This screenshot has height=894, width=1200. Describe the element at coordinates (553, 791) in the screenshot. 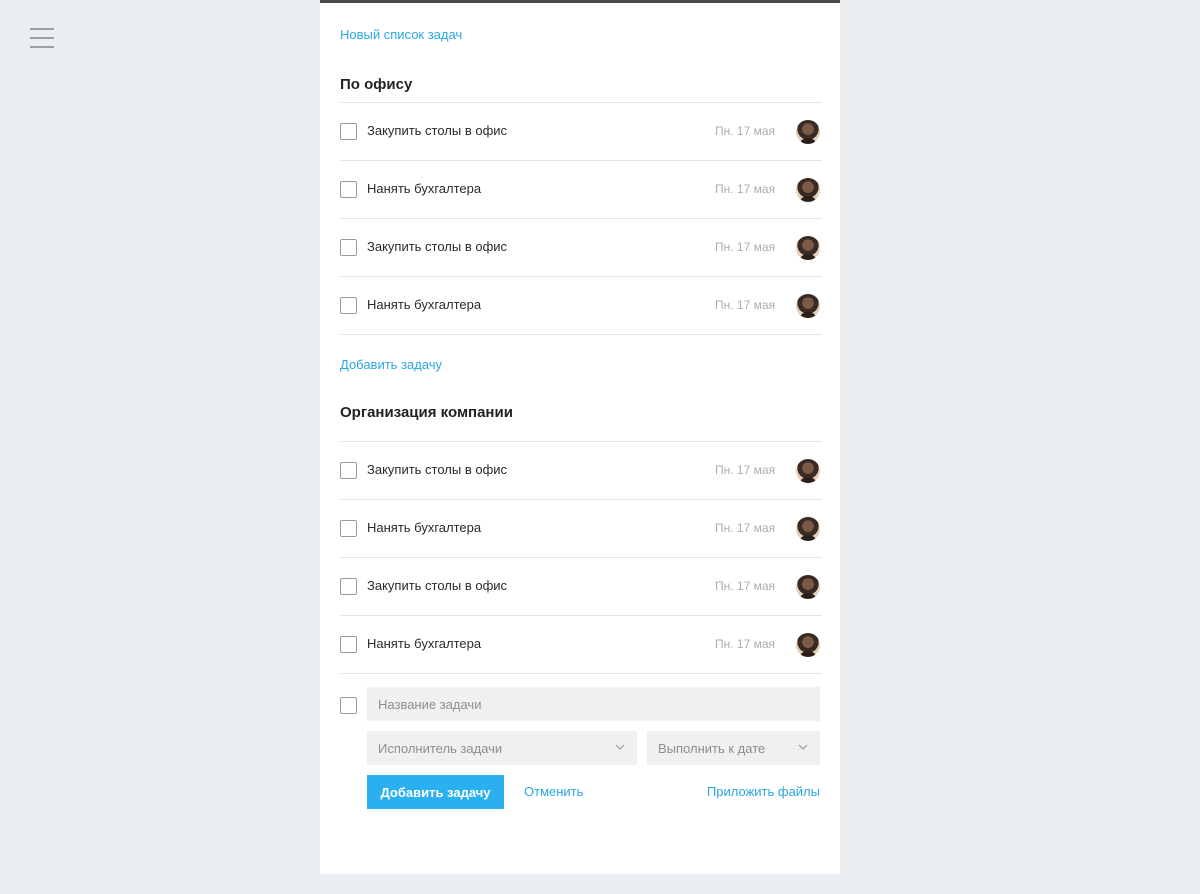

I see `cancel-link: Отменить` at that location.